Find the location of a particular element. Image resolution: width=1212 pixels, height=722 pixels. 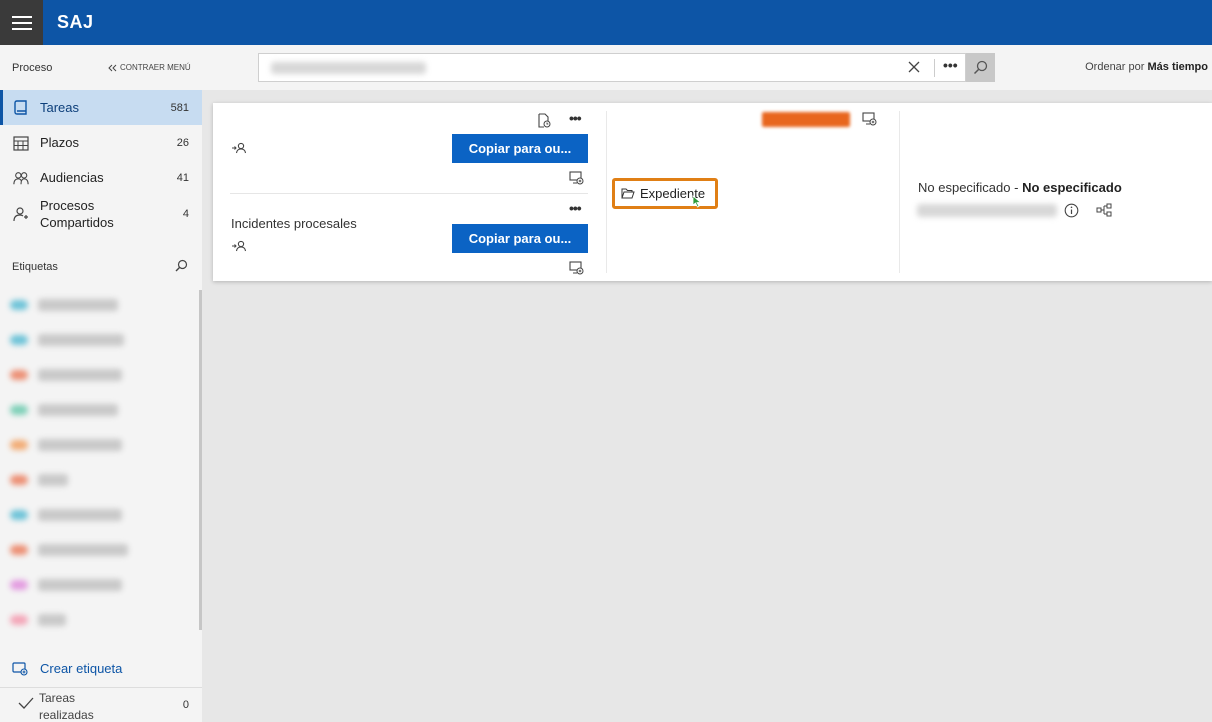

redacted-value is located at coordinates (987, 210).